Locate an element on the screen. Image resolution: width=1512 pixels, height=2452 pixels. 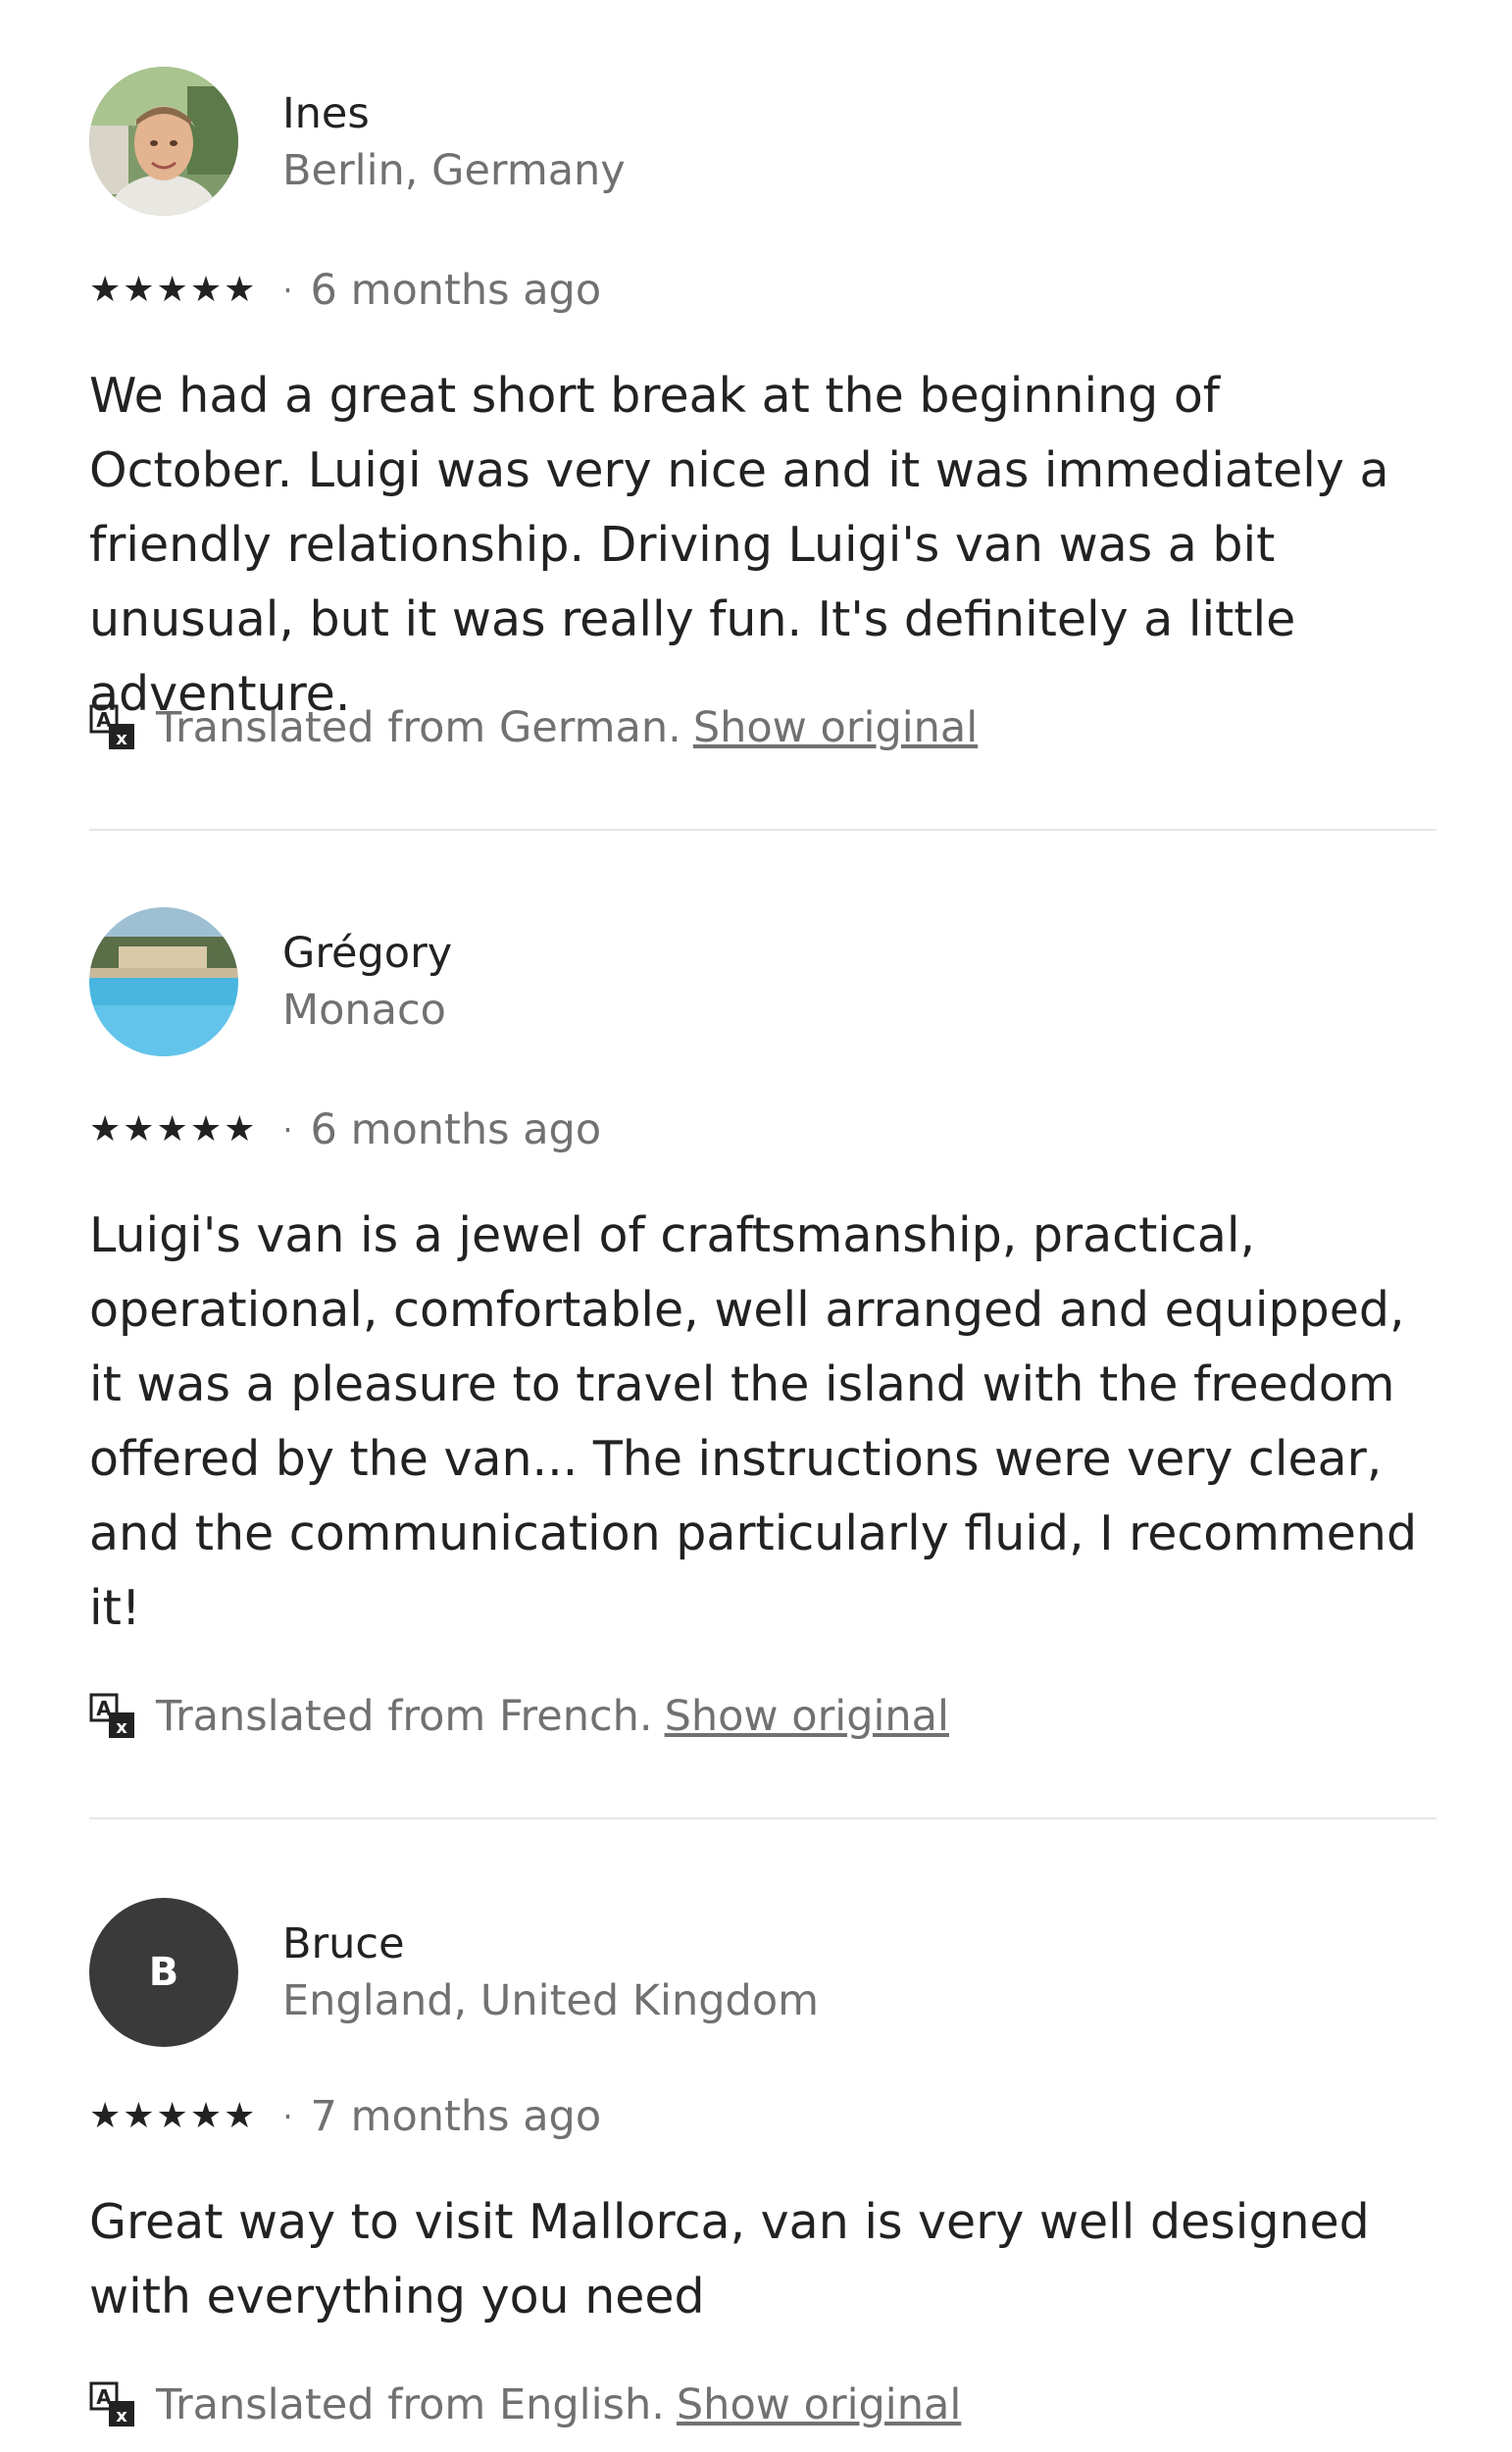
reviewer-location: Berlin, Germany is located at coordinates (454, 170).